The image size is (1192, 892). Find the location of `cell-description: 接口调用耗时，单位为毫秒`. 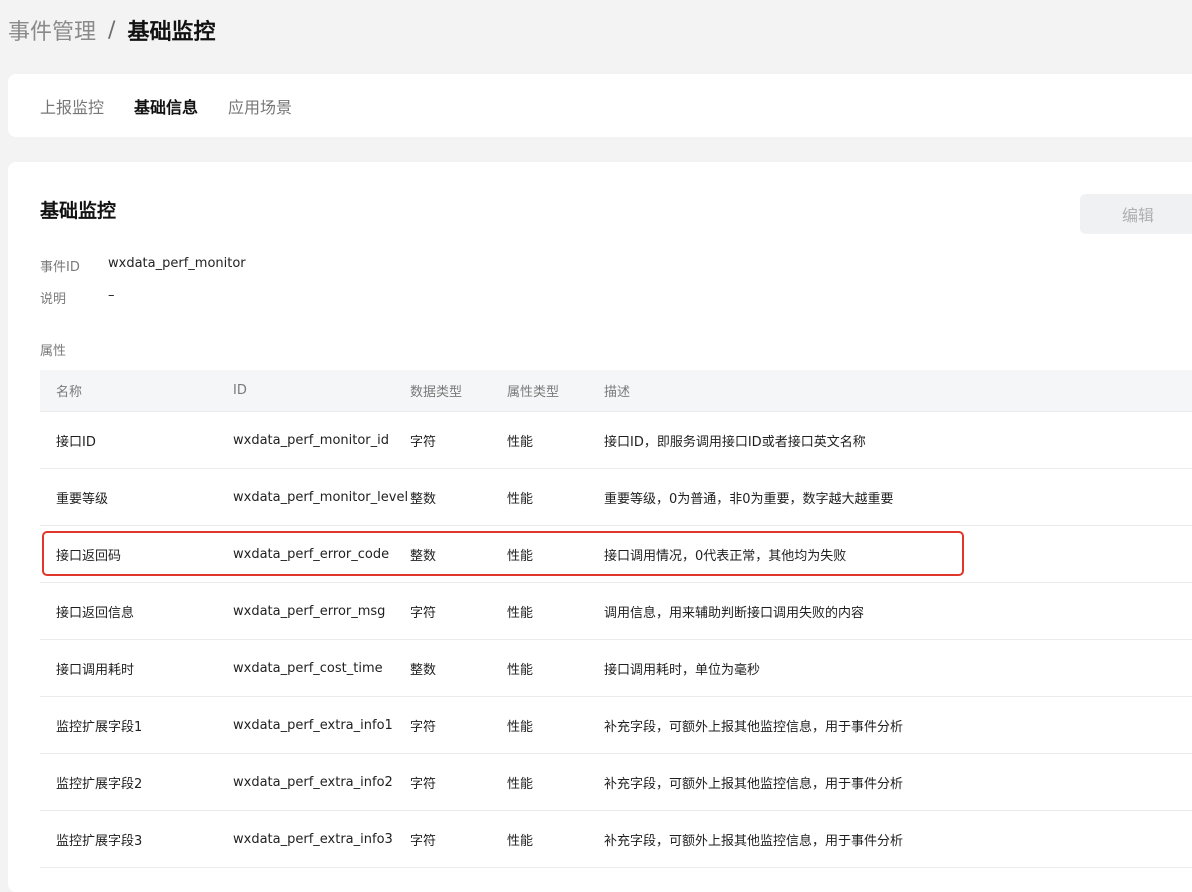

cell-description: 接口调用耗时，单位为毫秒 is located at coordinates (682, 670).